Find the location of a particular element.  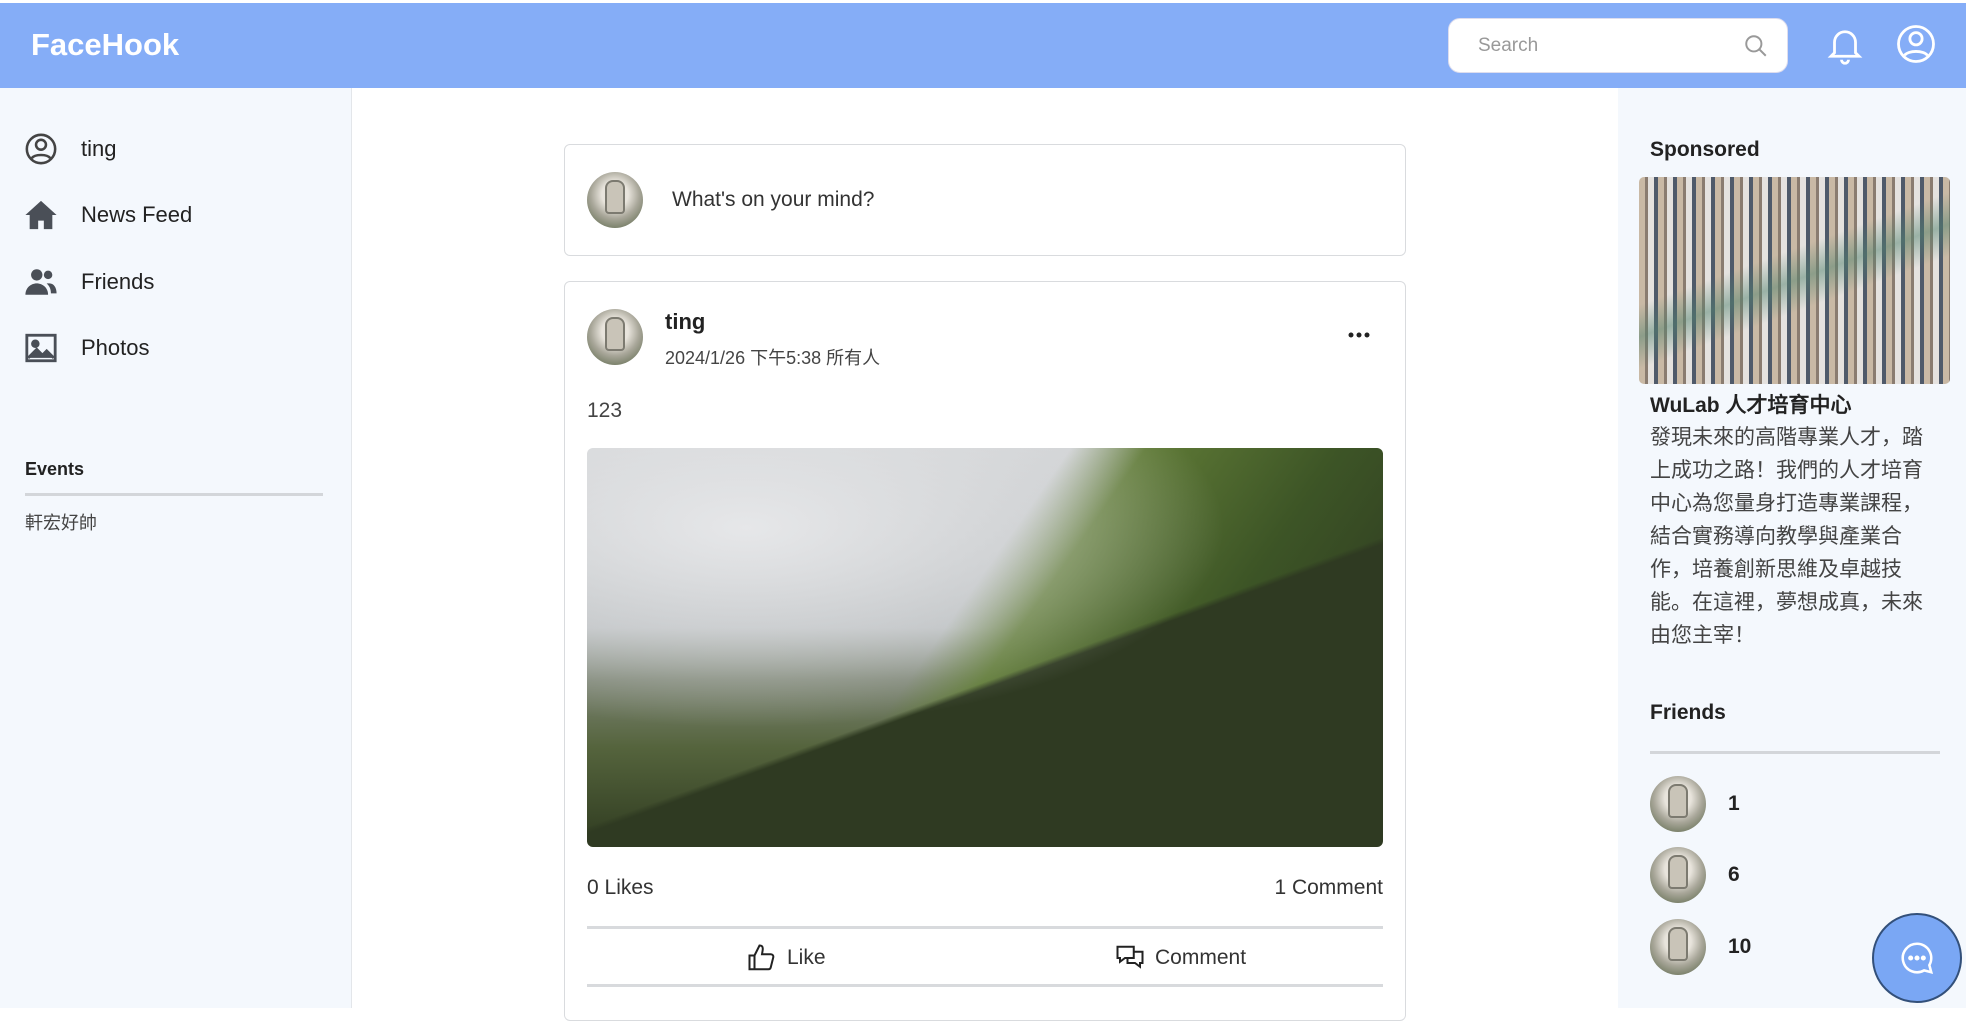

thumbs-up-icon is located at coordinates (761, 957).